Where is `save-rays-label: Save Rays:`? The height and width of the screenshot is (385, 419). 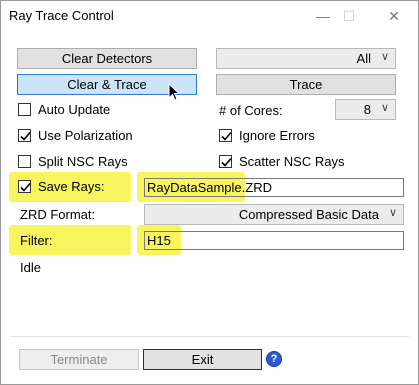
save-rays-label: Save Rays: is located at coordinates (71, 186).